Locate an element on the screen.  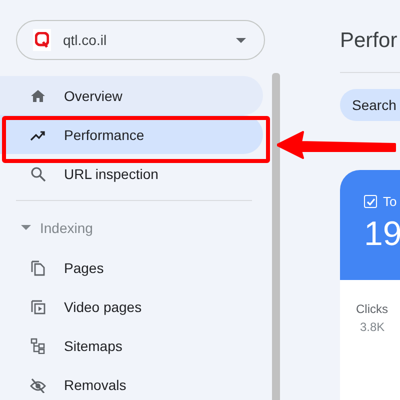
nav-item: Video pages is located at coordinates (131, 306).